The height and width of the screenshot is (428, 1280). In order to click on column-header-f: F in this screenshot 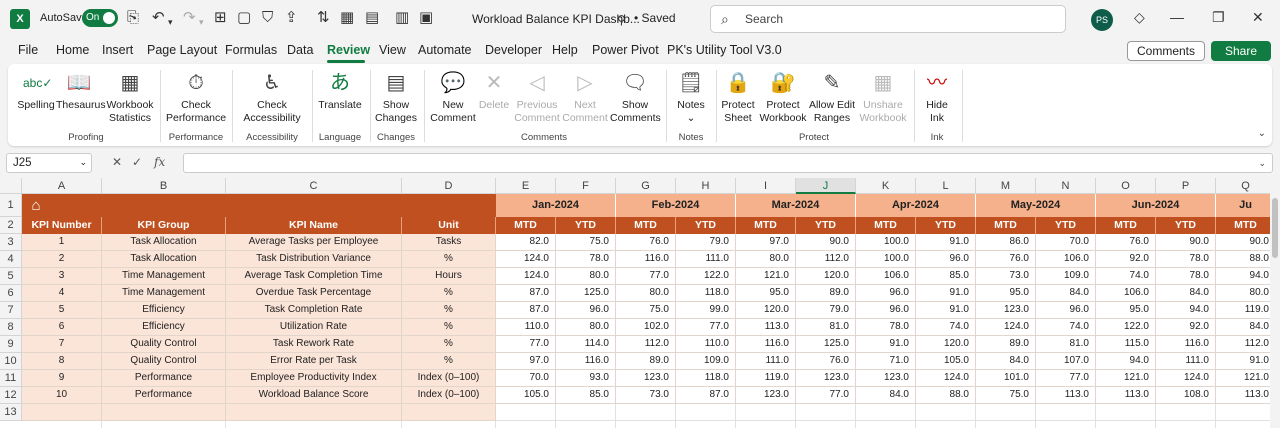, I will do `click(586, 186)`.